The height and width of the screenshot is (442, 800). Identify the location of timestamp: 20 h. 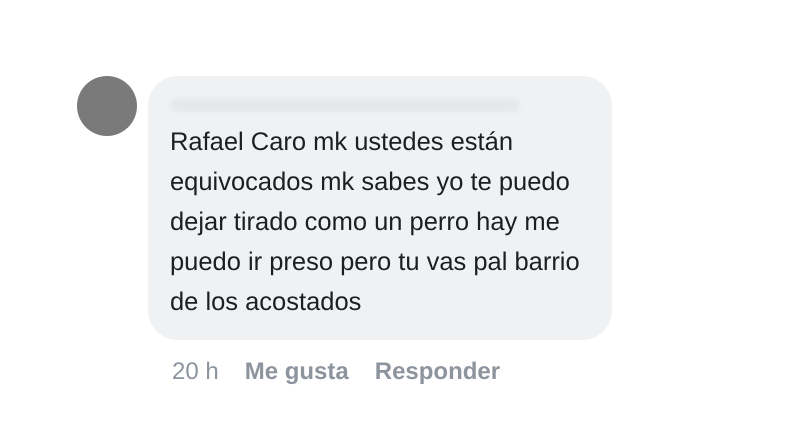
(195, 372).